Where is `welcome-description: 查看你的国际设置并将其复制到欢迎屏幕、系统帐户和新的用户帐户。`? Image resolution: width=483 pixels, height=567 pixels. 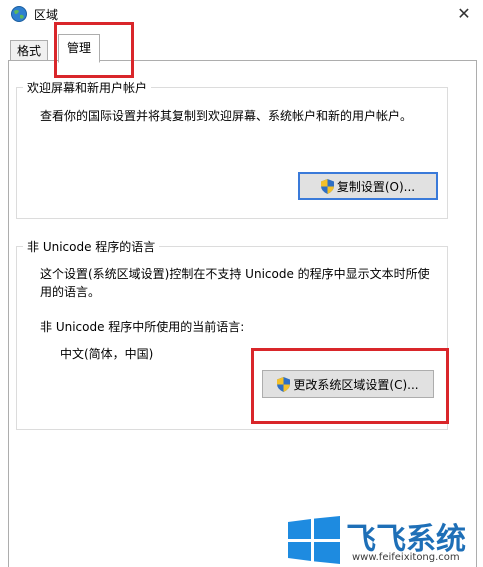 welcome-description: 查看你的国际设置并将其复制到欢迎屏幕、系统帐户和新的用户帐户。 is located at coordinates (226, 116).